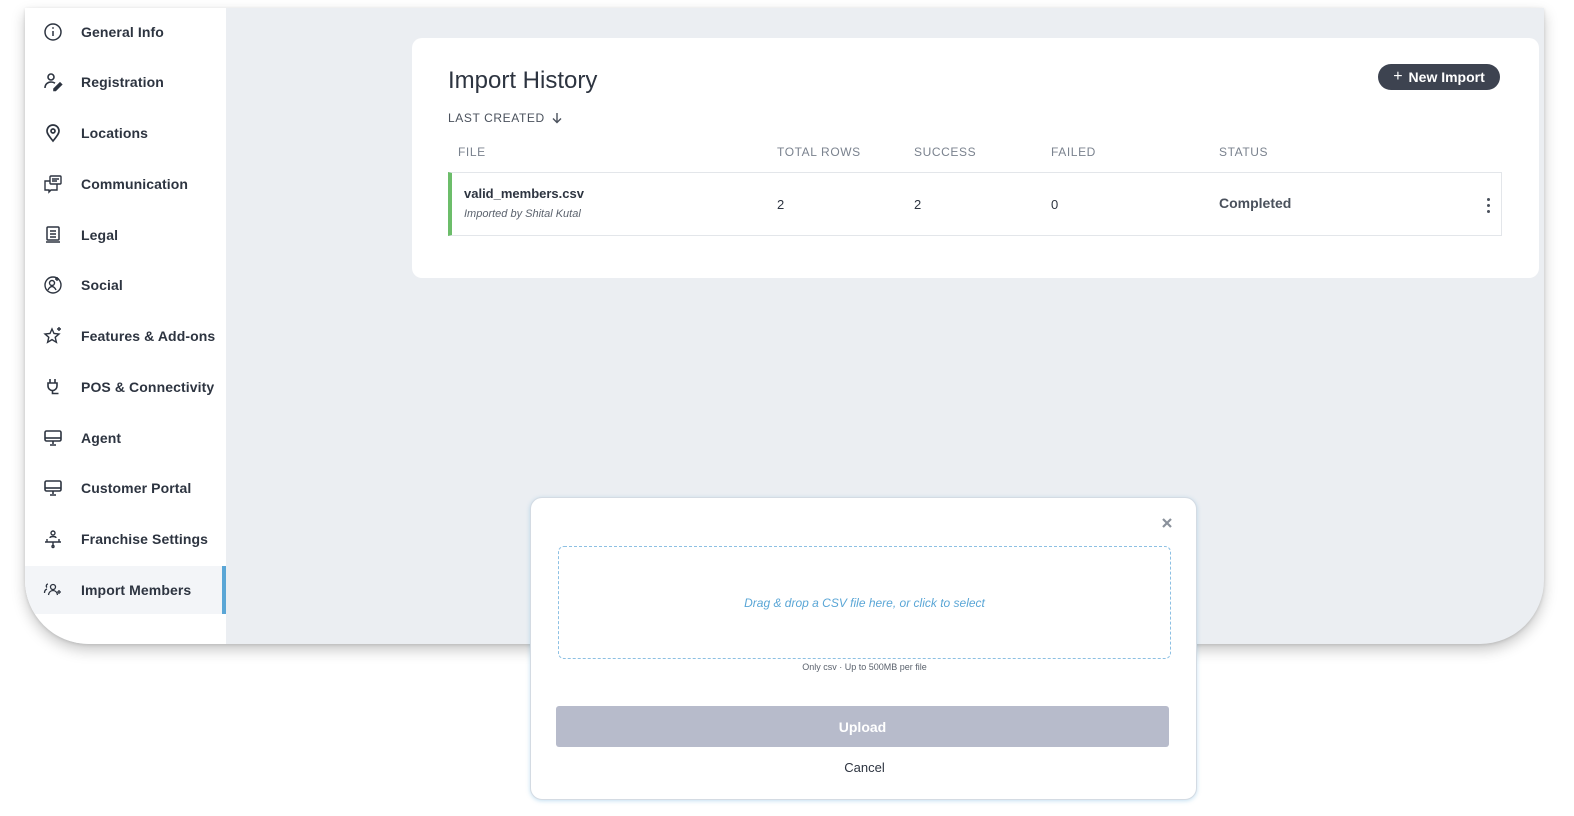 This screenshot has width=1574, height=816. Describe the element at coordinates (53, 336) in the screenshot. I see `star-plus-icon` at that location.